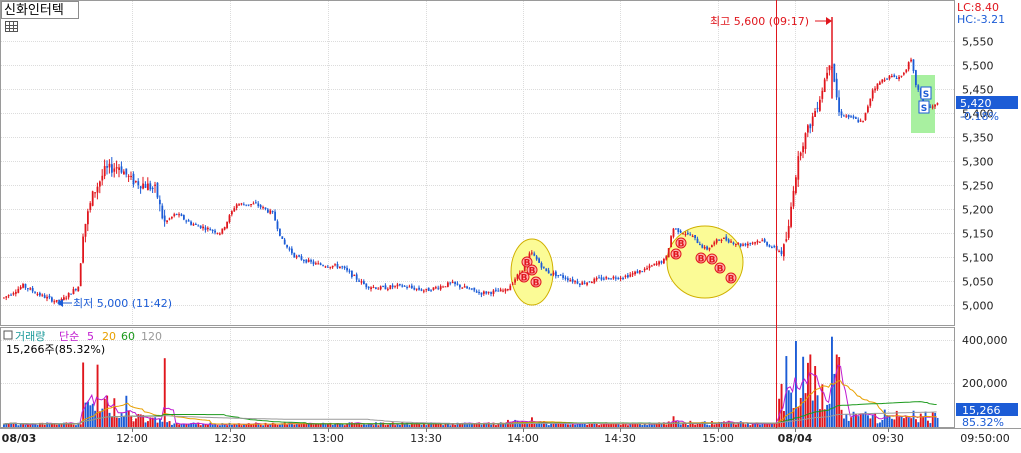  What do you see at coordinates (983, 422) in the screenshot?
I see `current-volume-pct: 85.32%` at bounding box center [983, 422].